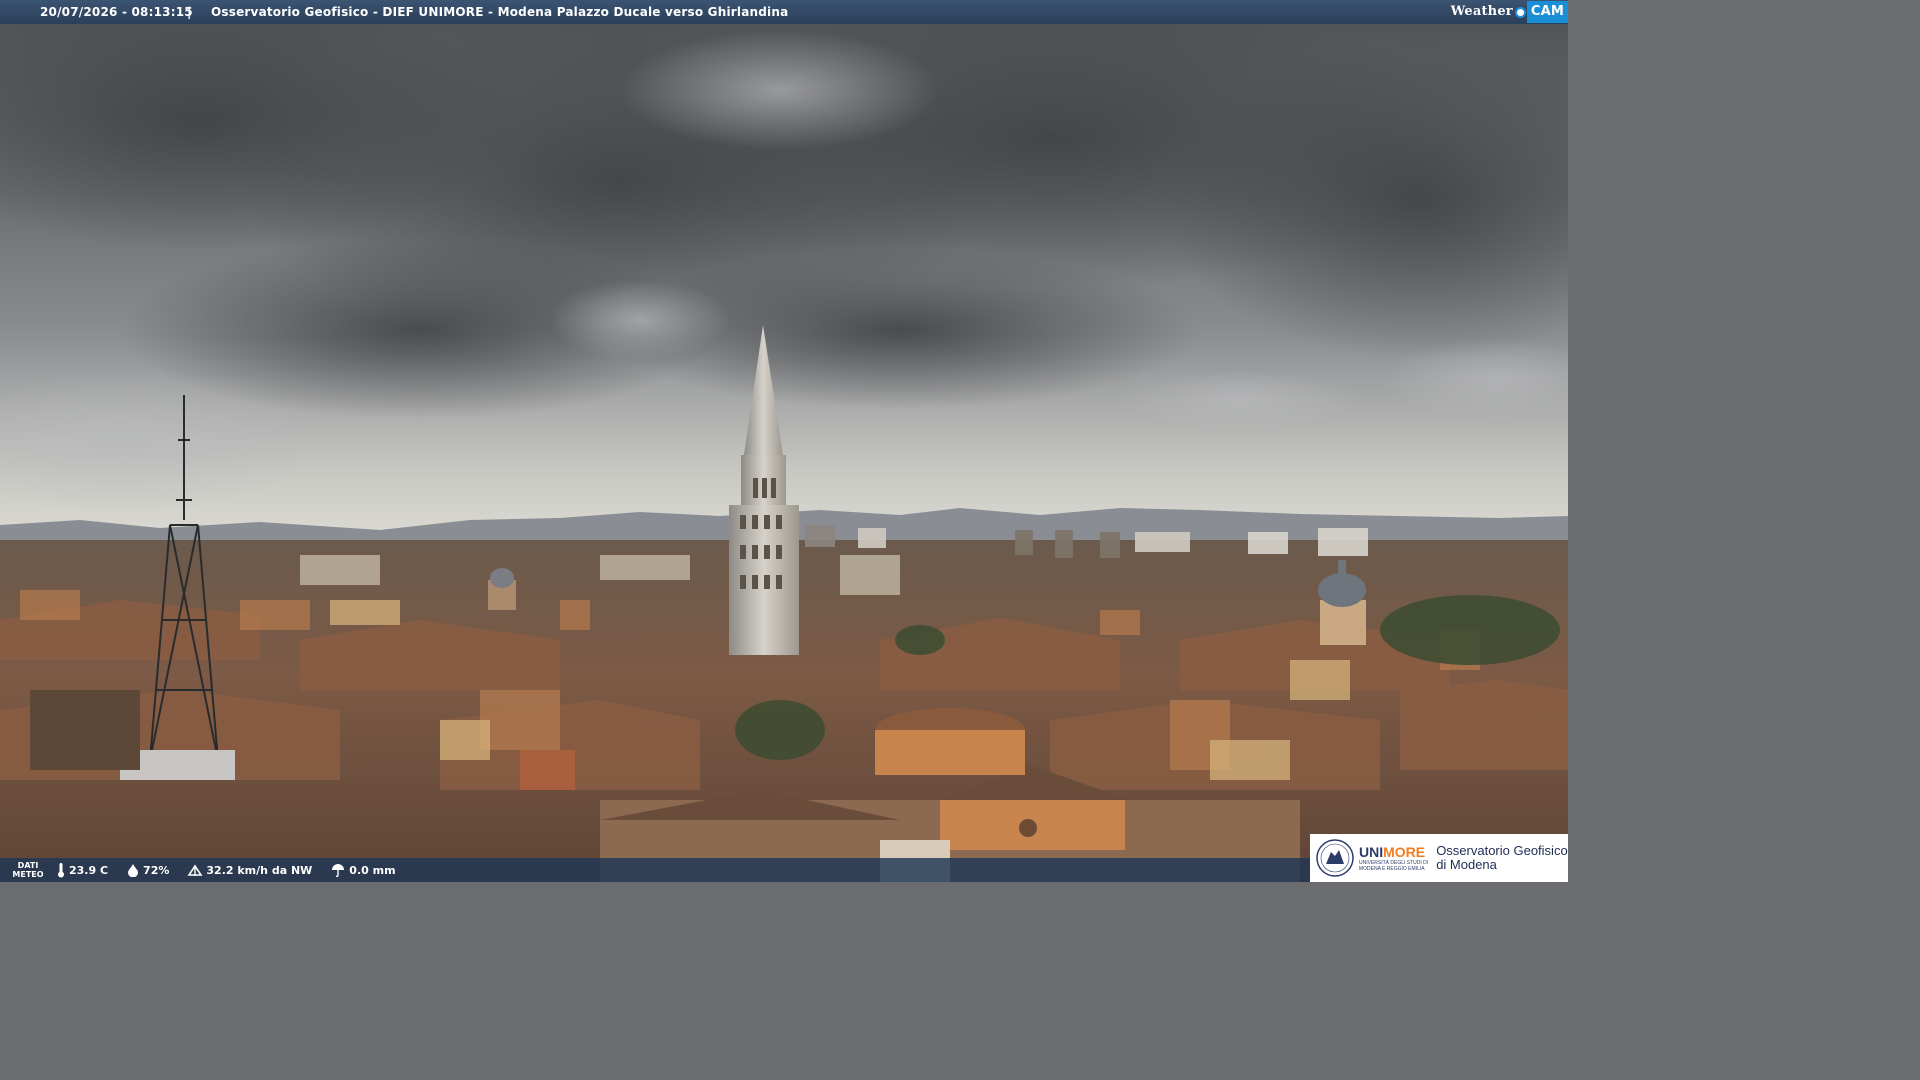  I want to click on humidity-drop-icon, so click(133, 870).